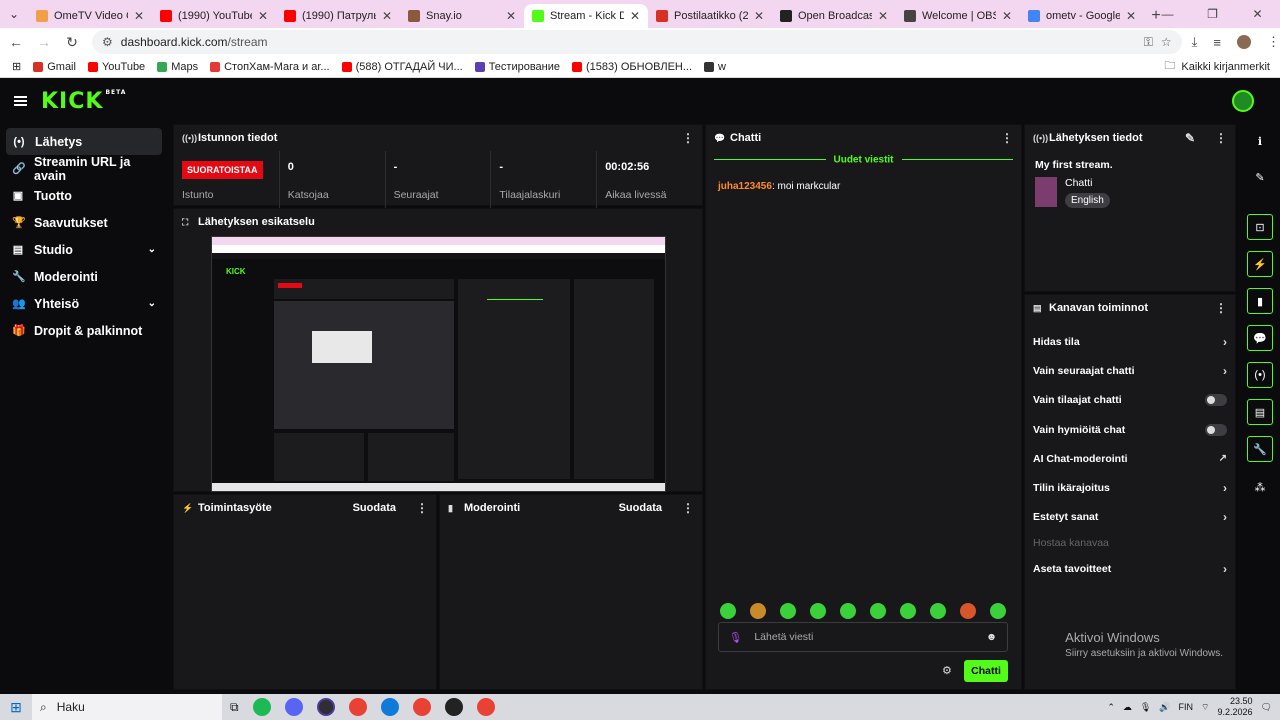  Describe the element at coordinates (991, 637) in the screenshot. I see `emoji-icon: ☻` at that location.